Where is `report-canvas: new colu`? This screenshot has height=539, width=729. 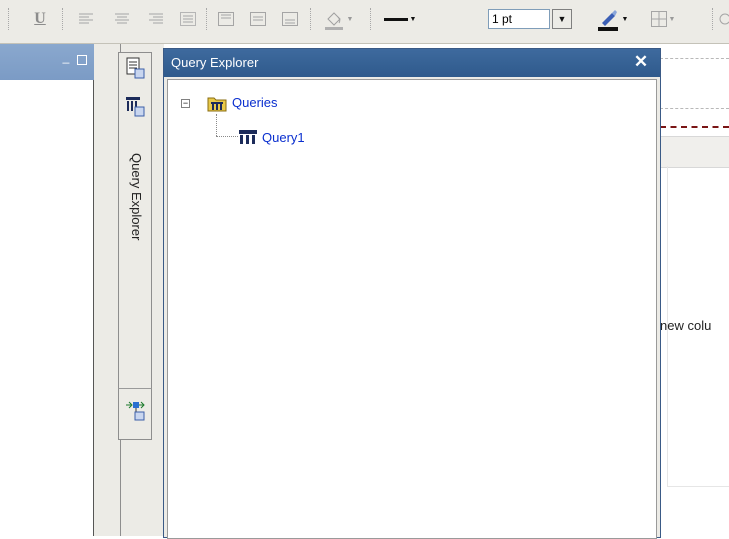
report-canvas: new colu is located at coordinates (694, 290).